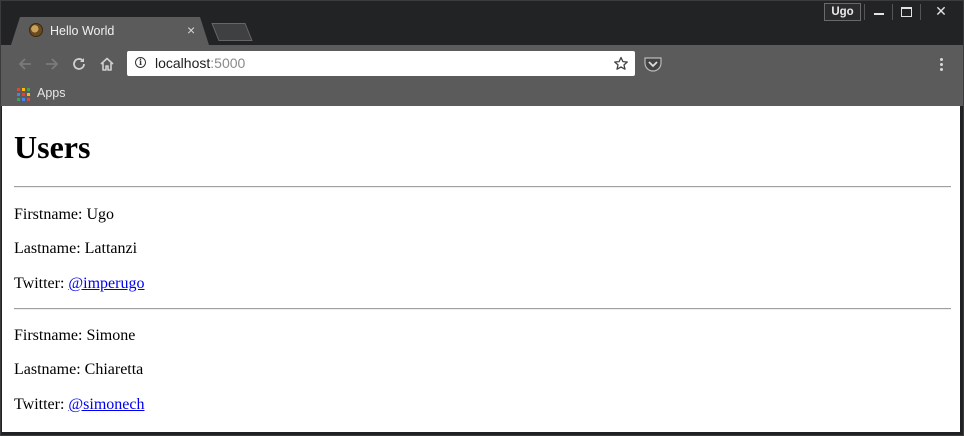  I want to click on bookmark-star-button, so click(621, 64).